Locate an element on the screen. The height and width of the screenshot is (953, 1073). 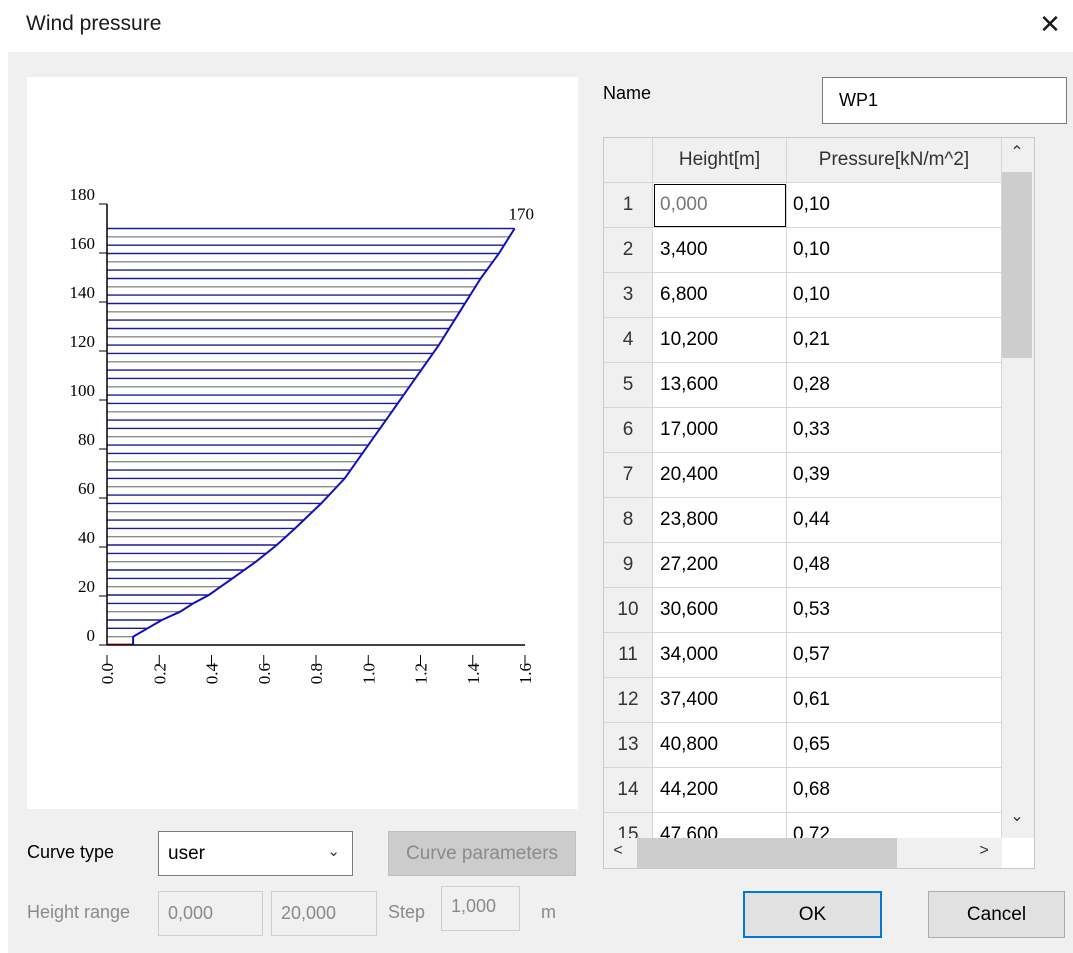
pressure-cell: 0,39 is located at coordinates (894, 475).